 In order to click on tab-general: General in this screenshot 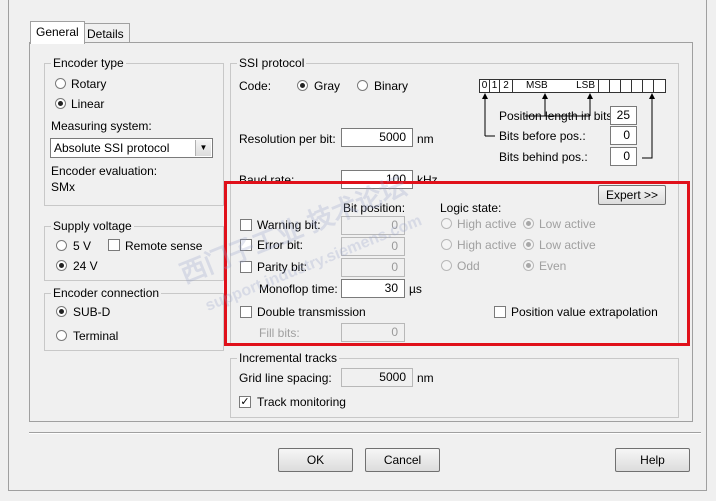, I will do `click(57, 32)`.